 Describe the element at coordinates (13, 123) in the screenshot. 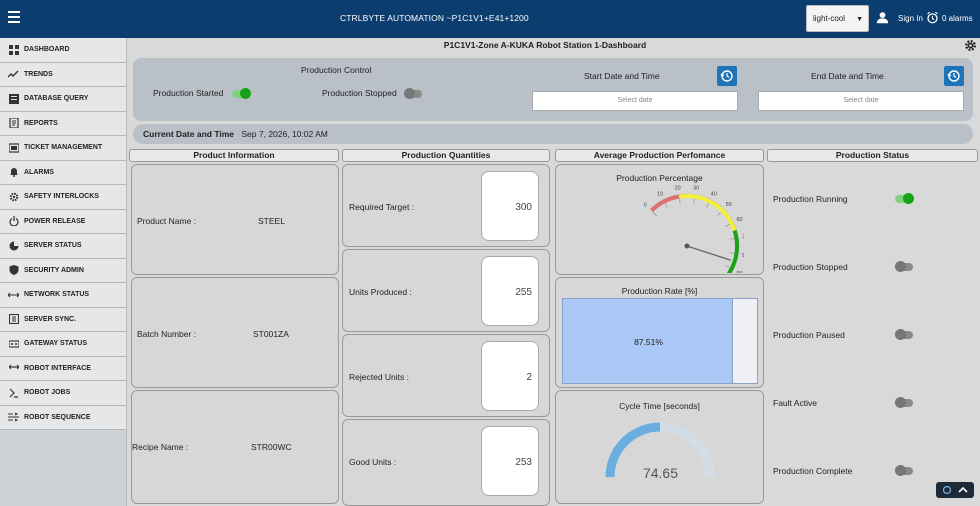

I see `report-icon` at that location.